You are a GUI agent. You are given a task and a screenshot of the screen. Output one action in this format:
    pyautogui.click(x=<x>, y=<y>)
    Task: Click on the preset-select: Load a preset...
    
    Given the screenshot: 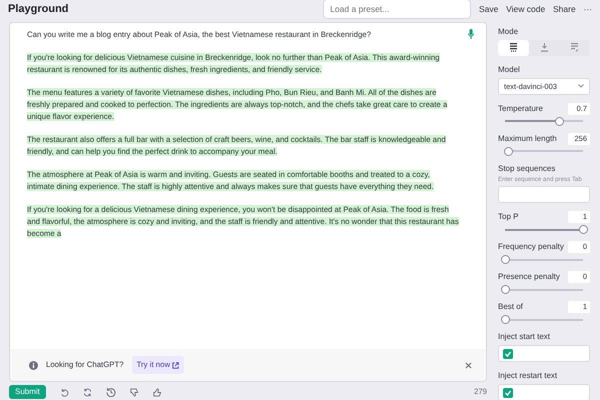 What is the action you would take?
    pyautogui.click(x=397, y=9)
    